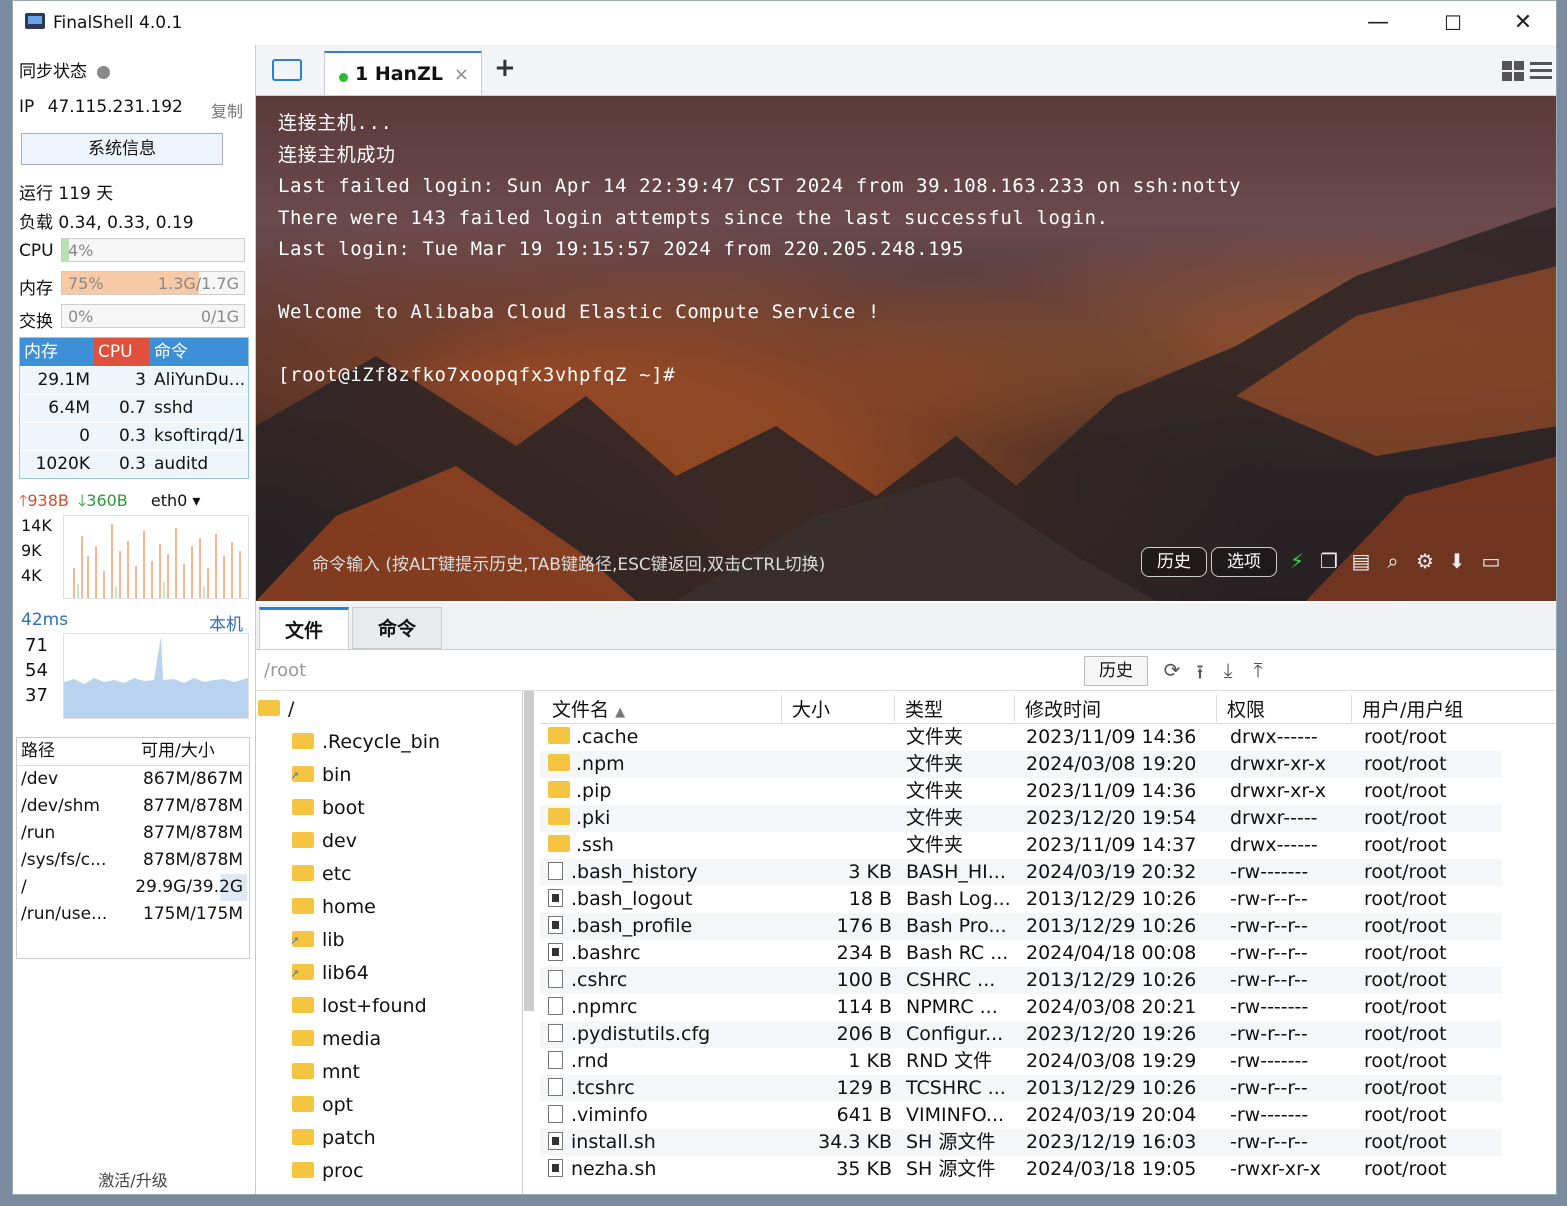  I want to click on tree-node: media, so click(336, 1039).